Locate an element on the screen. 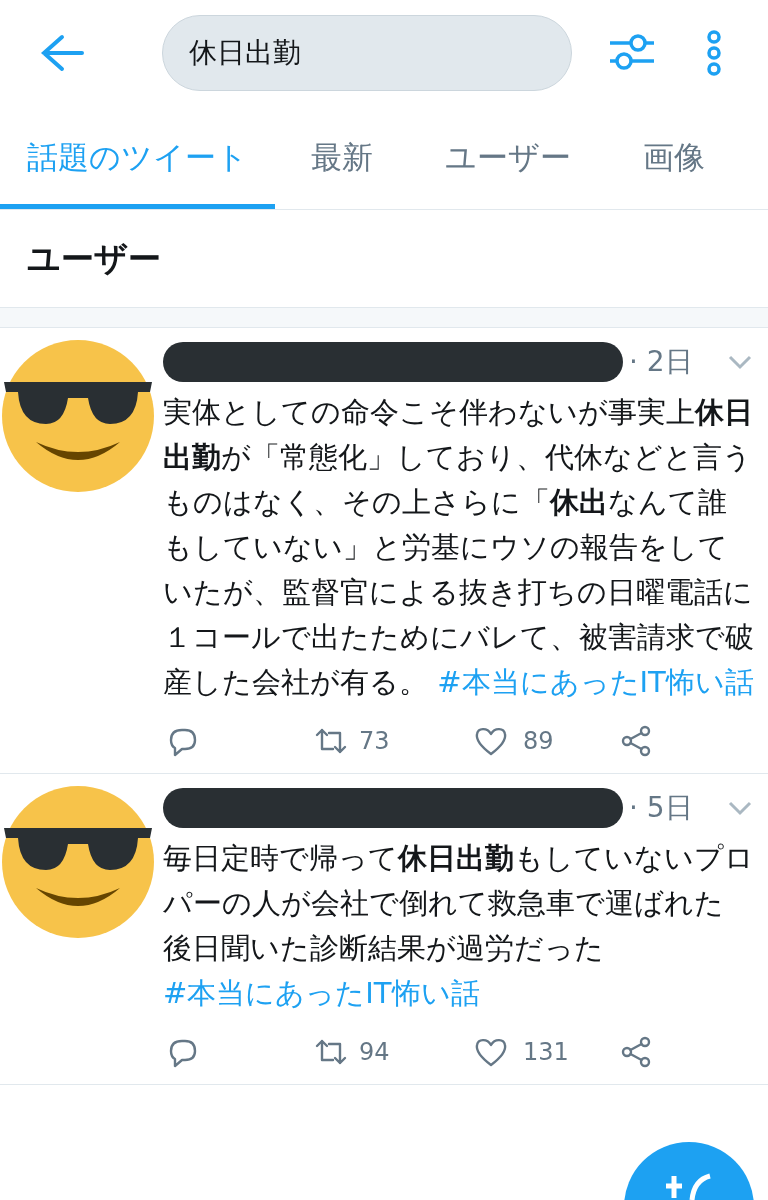 The height and width of the screenshot is (1200, 768). retweet-count: 73 is located at coordinates (374, 741).